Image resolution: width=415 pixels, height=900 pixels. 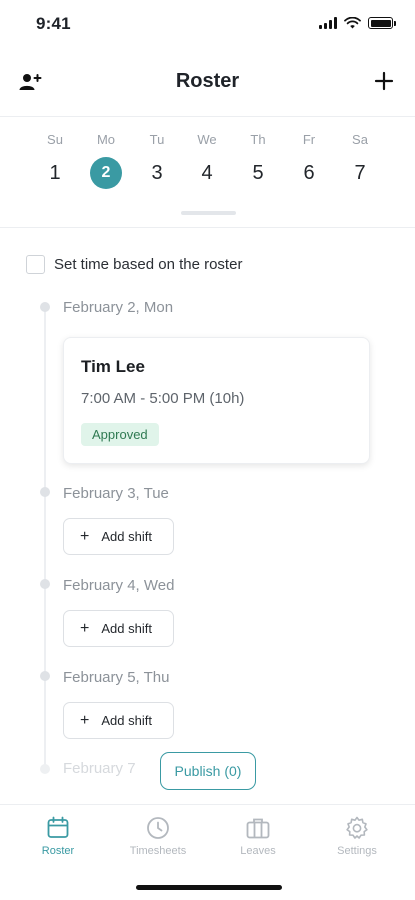 I want to click on tab-label: Leaves, so click(x=258, y=851).